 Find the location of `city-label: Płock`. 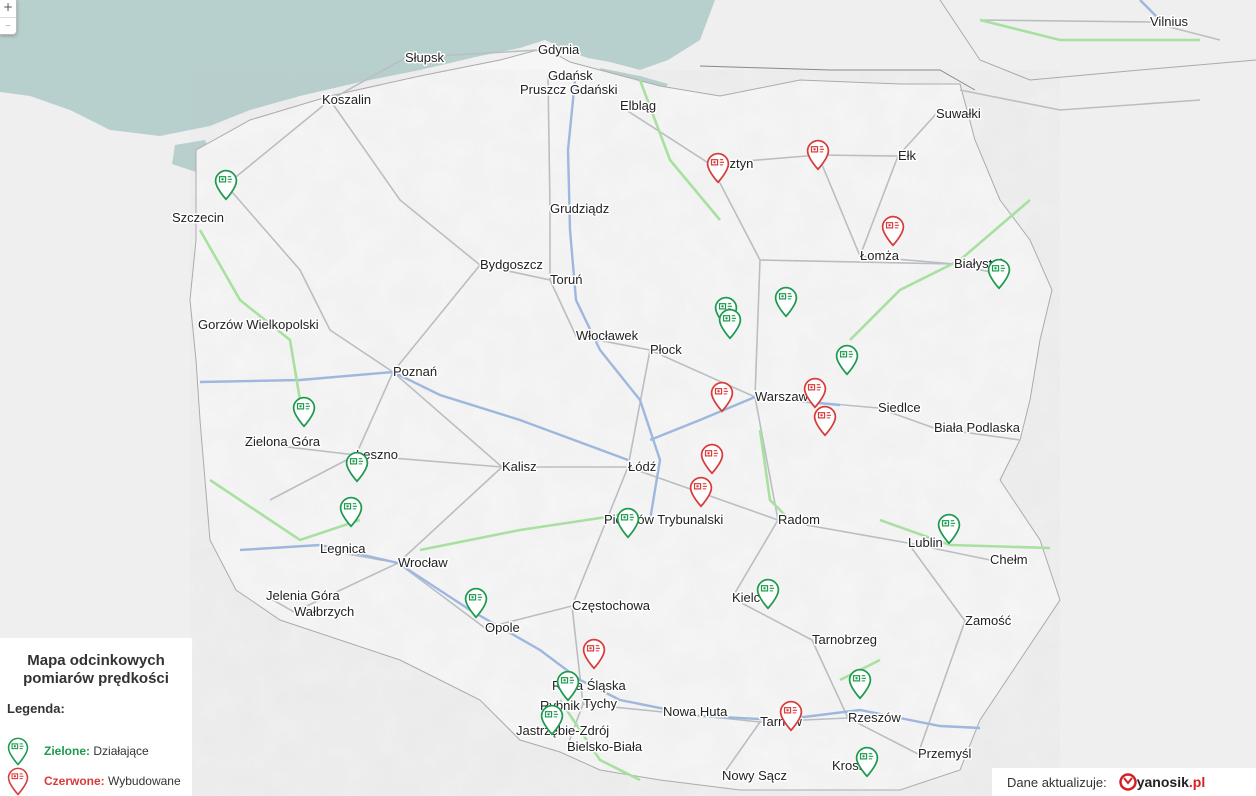

city-label: Płock is located at coordinates (666, 349).